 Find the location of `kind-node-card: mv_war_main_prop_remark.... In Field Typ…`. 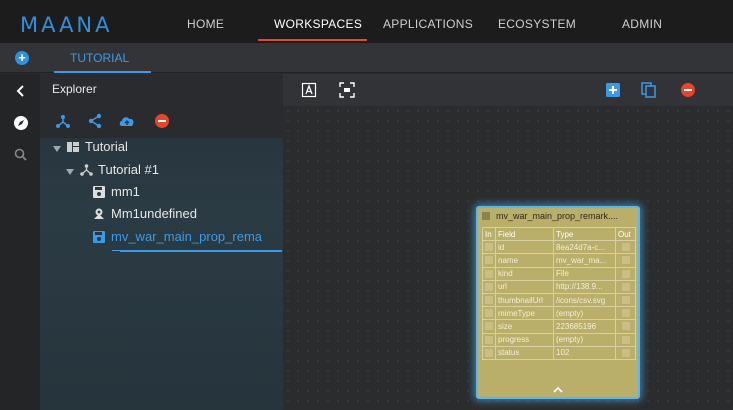

kind-node-card: mv_war_main_prop_remark.... In Field Typ… is located at coordinates (558, 302).